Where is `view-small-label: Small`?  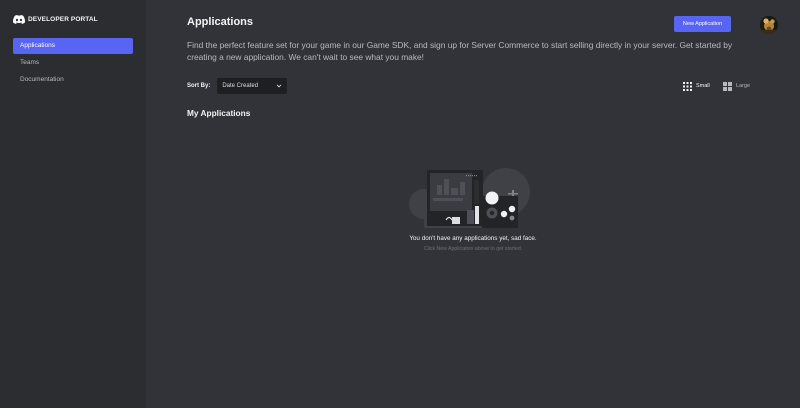
view-small-label: Small is located at coordinates (703, 86).